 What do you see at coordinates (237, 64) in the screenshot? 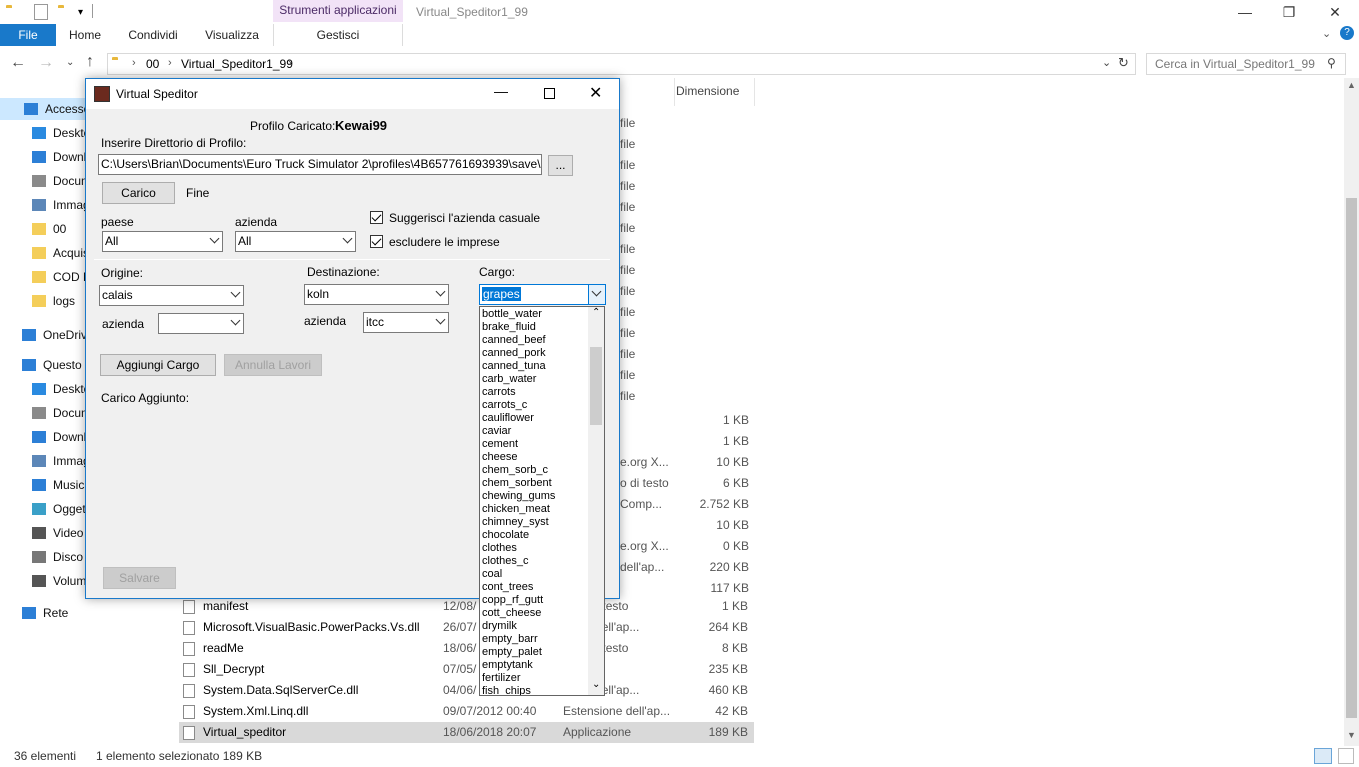
I see `breadcrumb-item: Virtual_Speditor1_99` at bounding box center [237, 64].